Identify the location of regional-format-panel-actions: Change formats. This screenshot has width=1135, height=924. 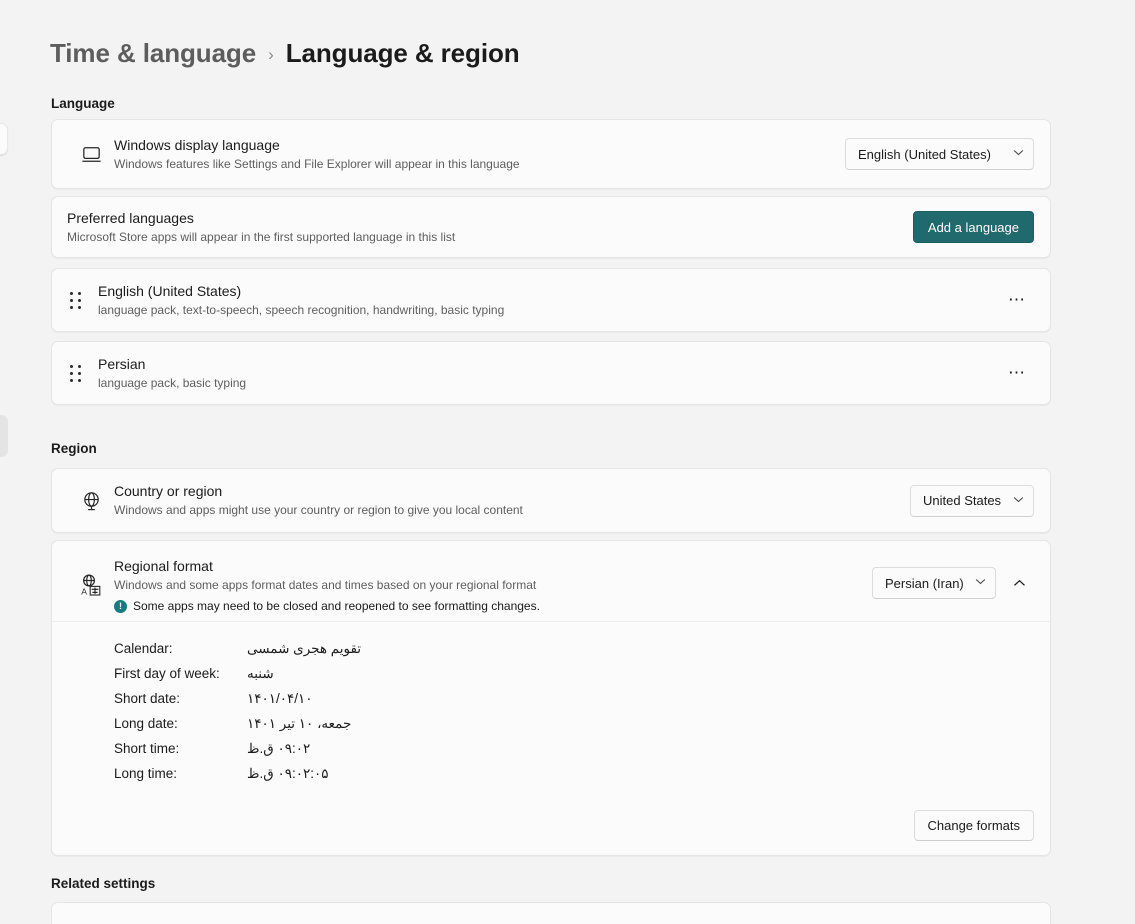
(551, 827).